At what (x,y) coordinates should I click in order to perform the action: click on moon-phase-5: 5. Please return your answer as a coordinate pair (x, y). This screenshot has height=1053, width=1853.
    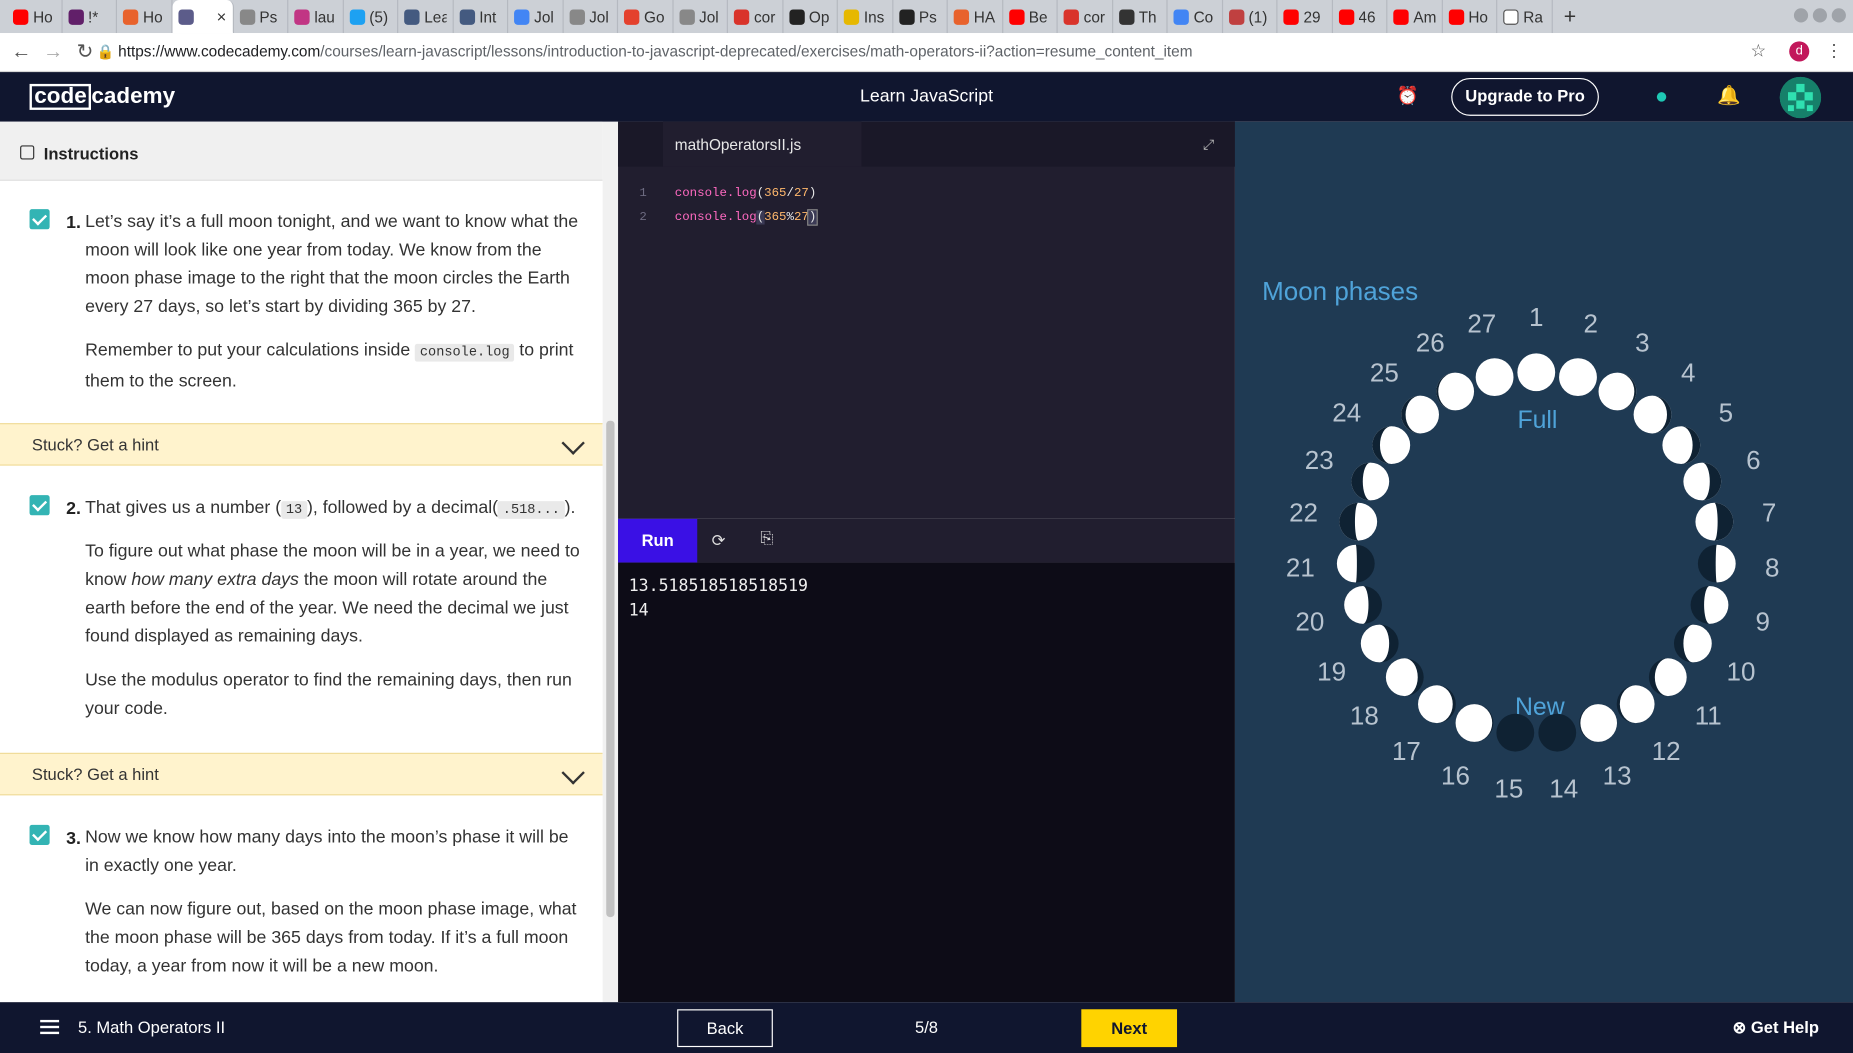
    Looking at the image, I should click on (1697, 431).